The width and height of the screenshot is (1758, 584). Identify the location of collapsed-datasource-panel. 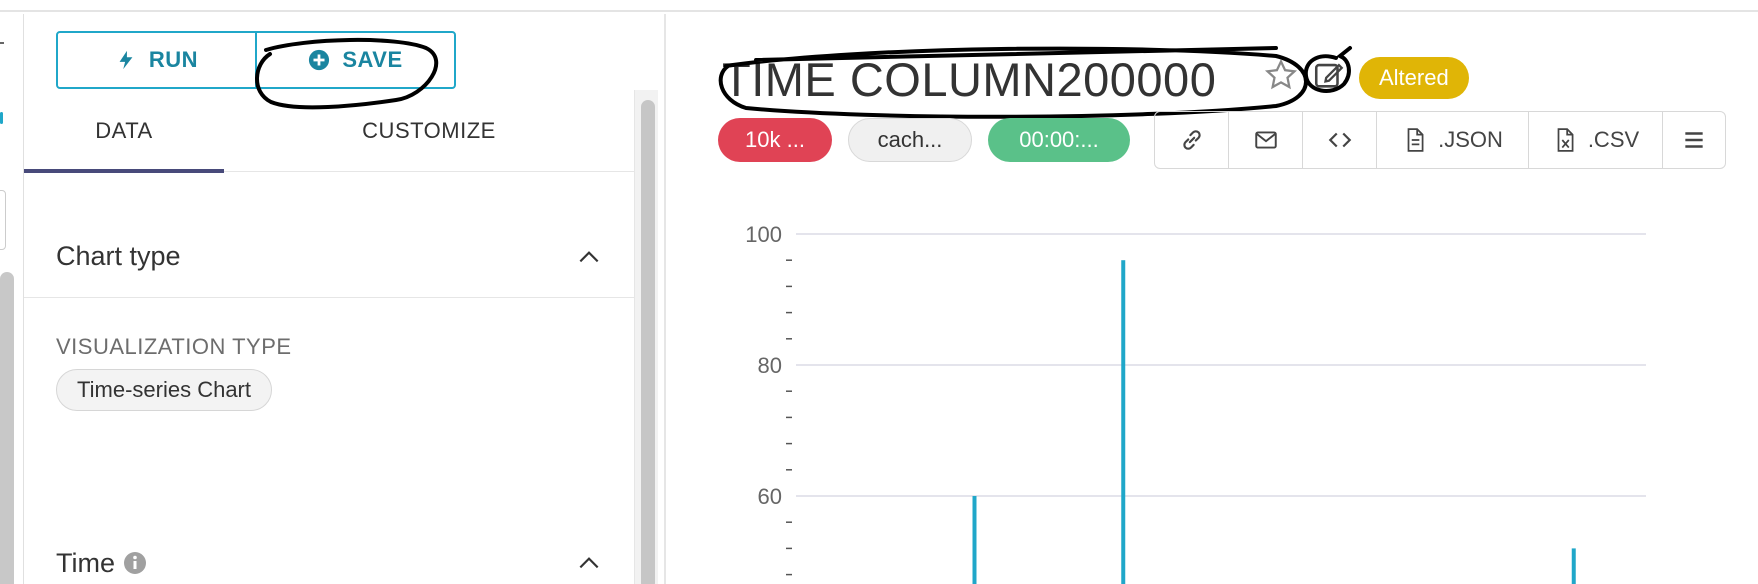
(12, 299).